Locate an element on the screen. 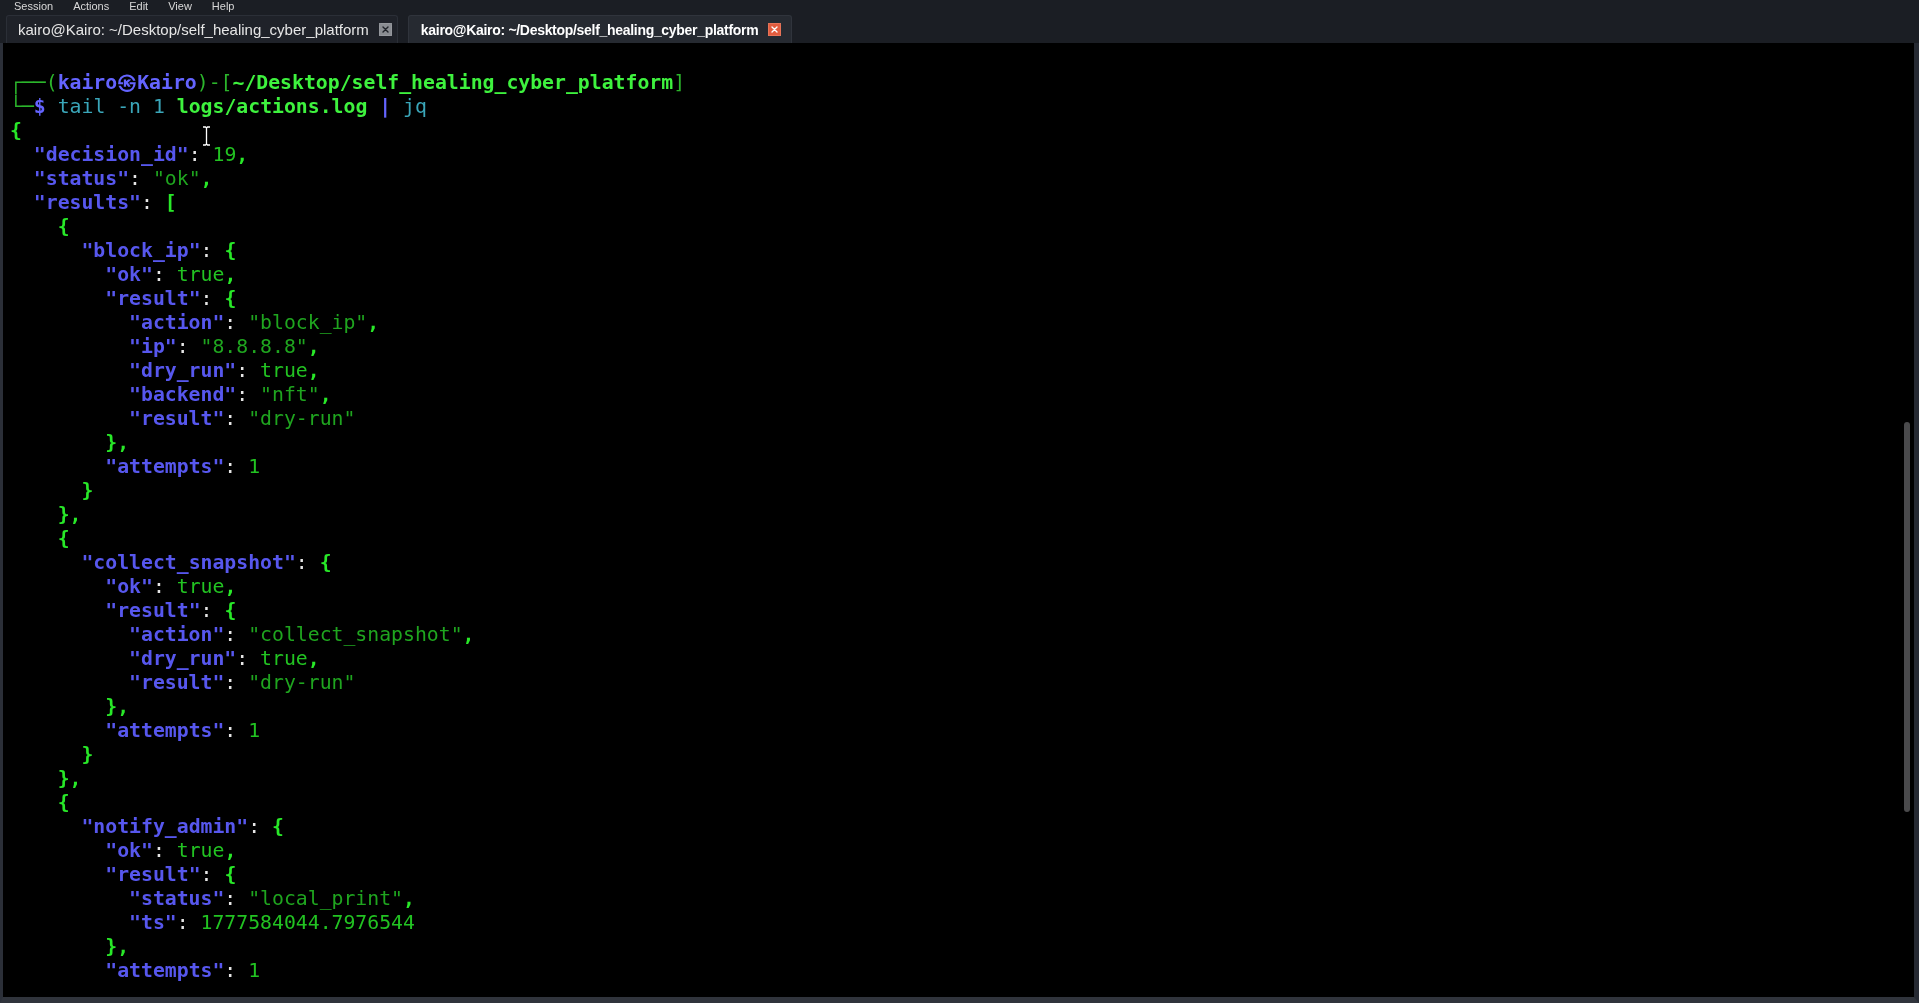 This screenshot has width=1919, height=1003. terminal-line: "action": "collect_snapshot", is located at coordinates (302, 635).